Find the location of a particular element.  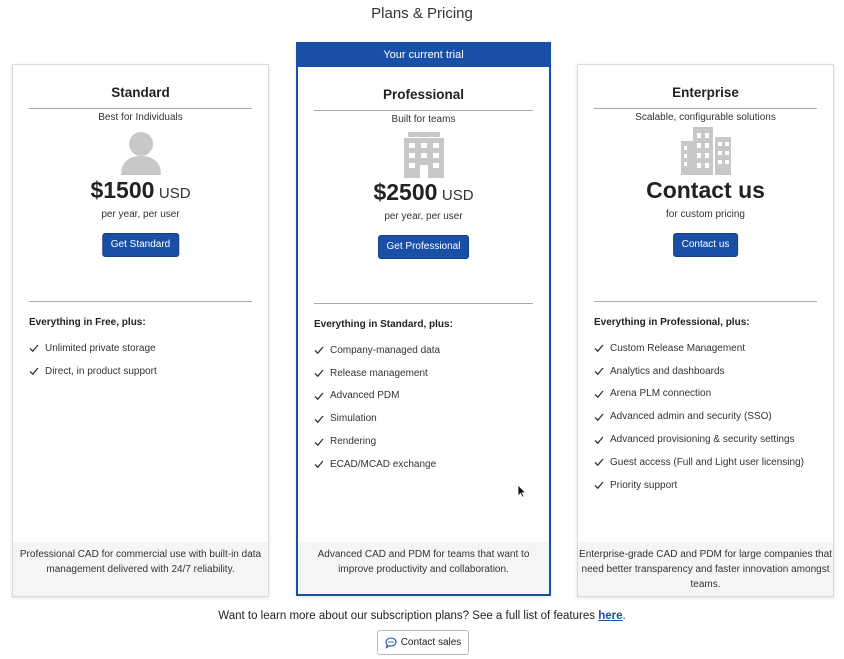

chat-bubble-icon is located at coordinates (391, 642).